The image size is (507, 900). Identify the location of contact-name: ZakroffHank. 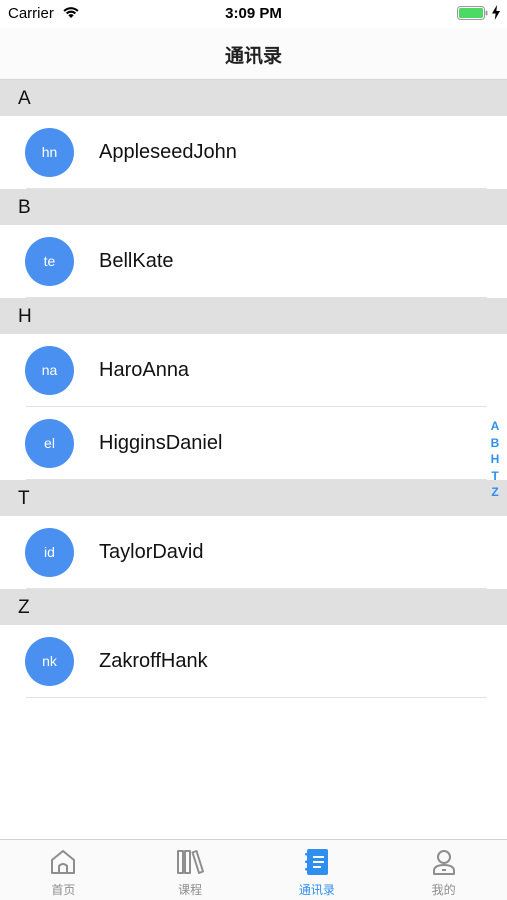
(153, 661).